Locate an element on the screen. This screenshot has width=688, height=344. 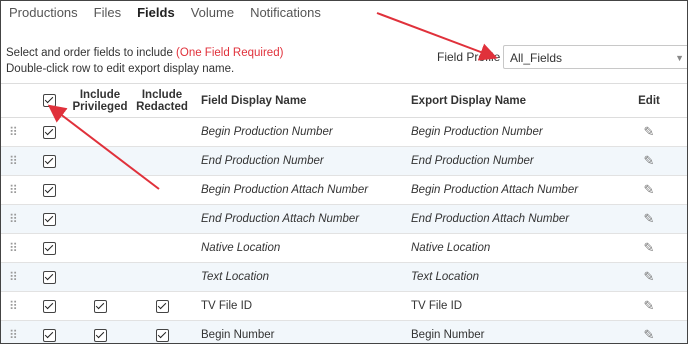
select-all-header is located at coordinates (49, 100).